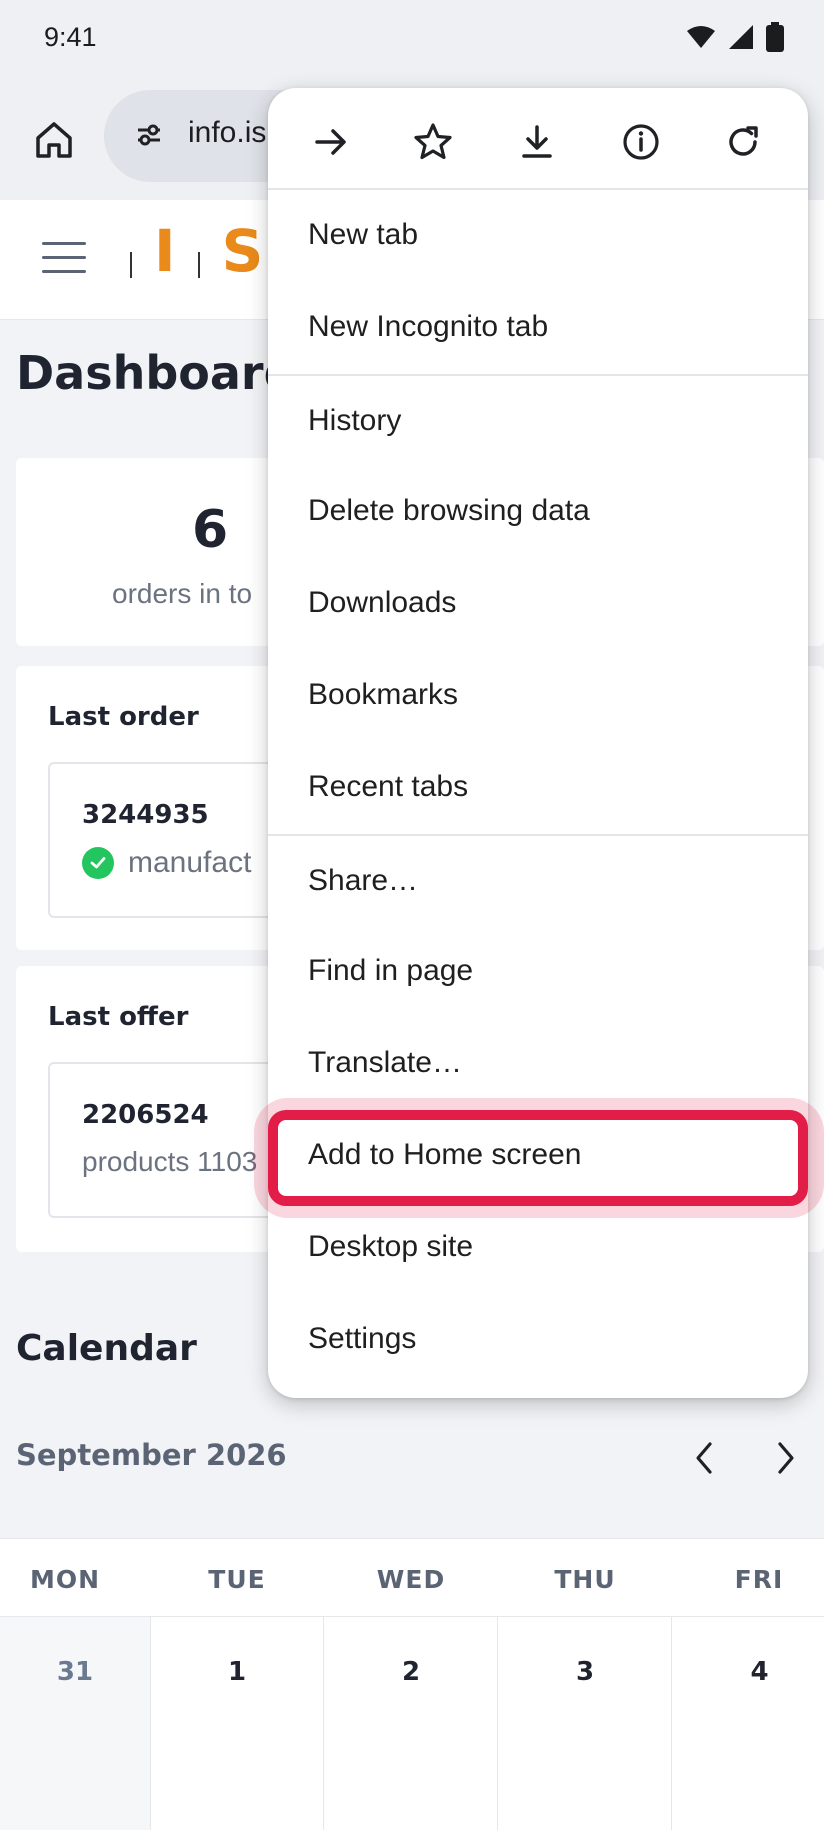  I want to click on day-name-wed: WED, so click(411, 1579).